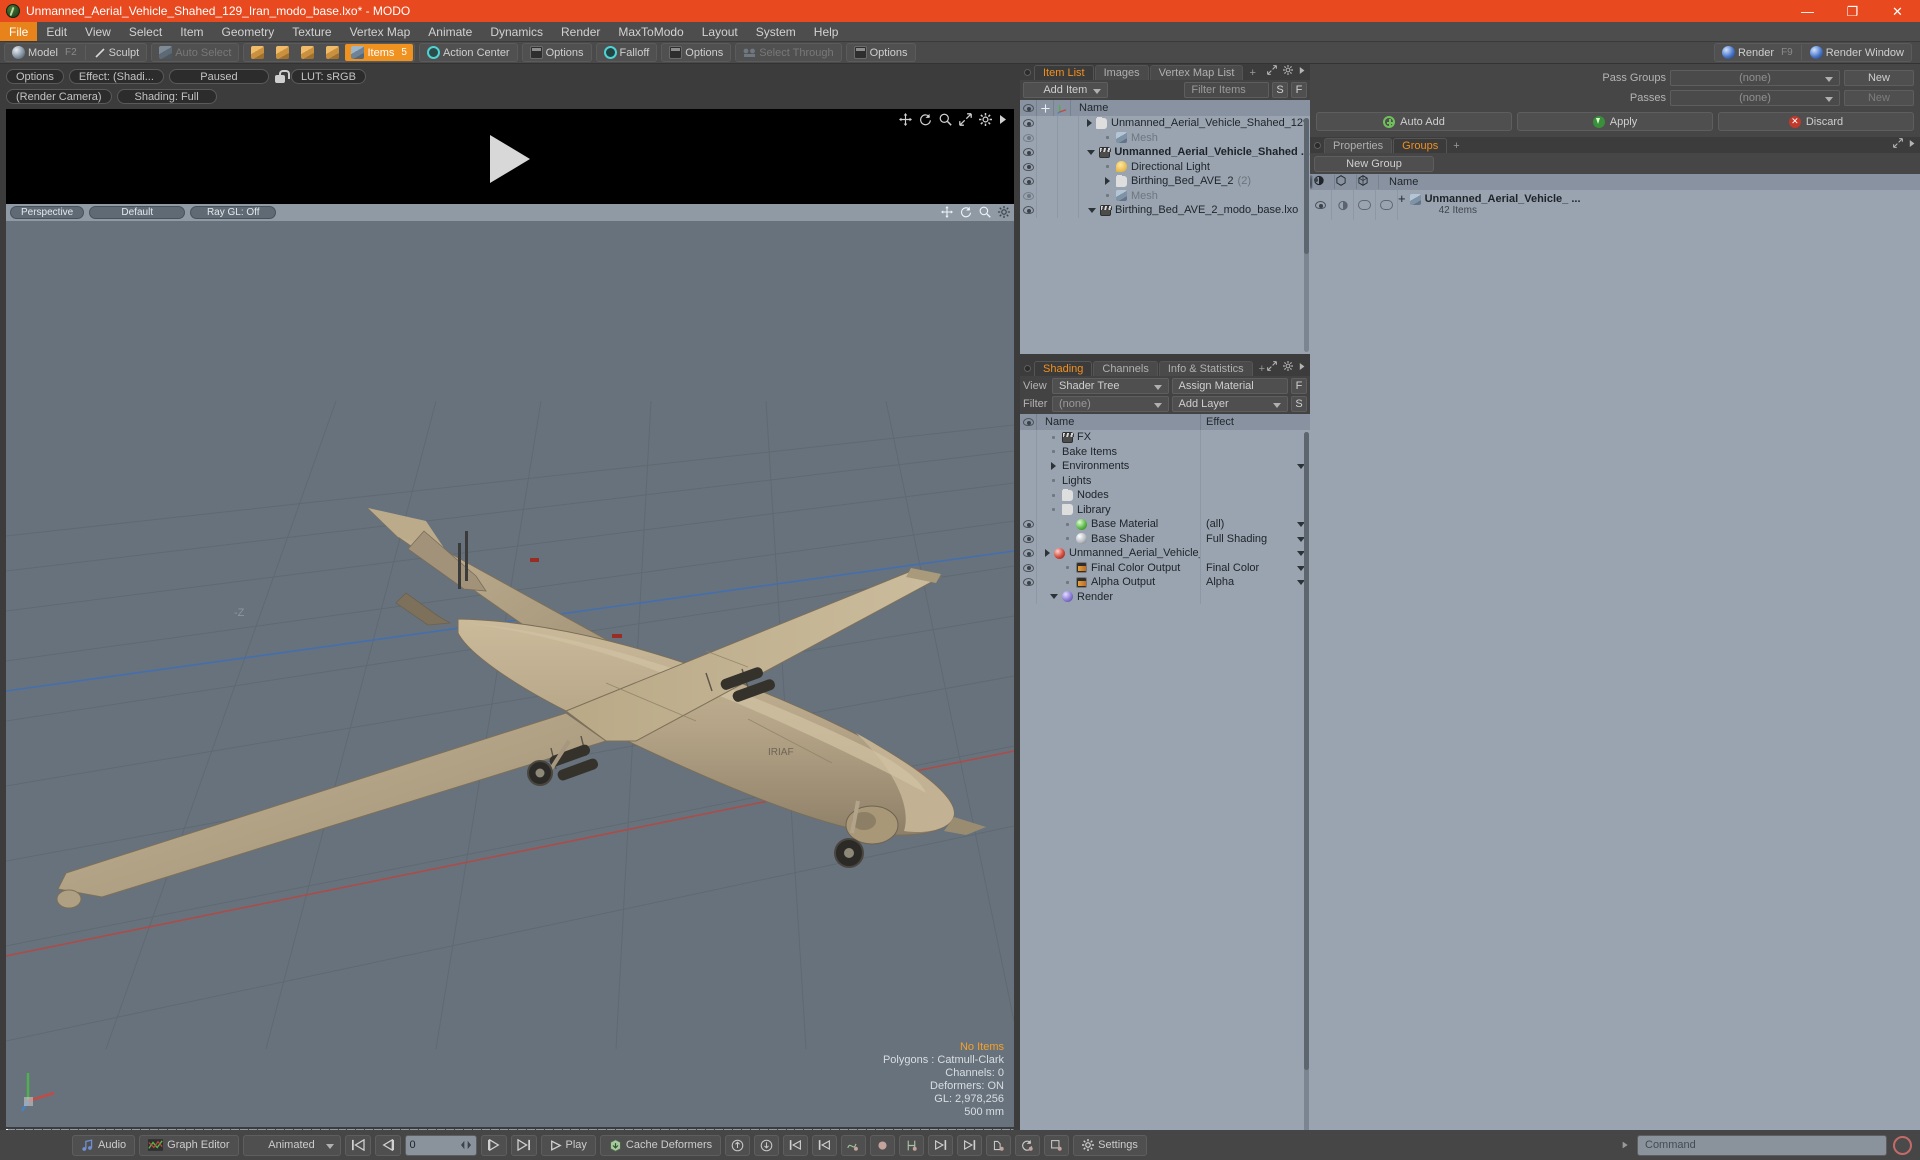 Image resolution: width=1920 pixels, height=1160 pixels. Describe the element at coordinates (1374, 164) in the screenshot. I see `new-group-button: New Group` at that location.